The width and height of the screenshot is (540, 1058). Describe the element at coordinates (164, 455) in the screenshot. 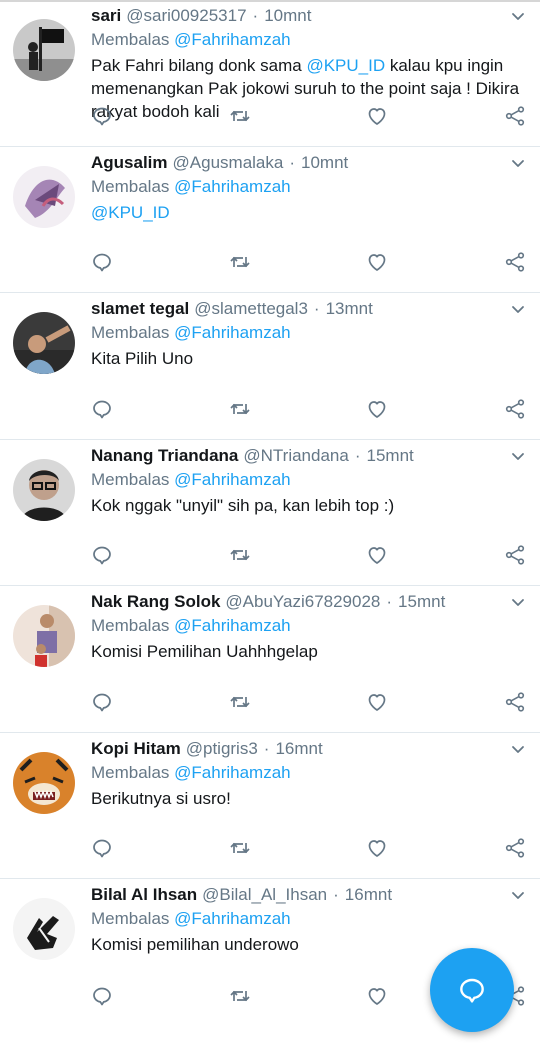

I see `display-name: Nanang Triandana` at that location.